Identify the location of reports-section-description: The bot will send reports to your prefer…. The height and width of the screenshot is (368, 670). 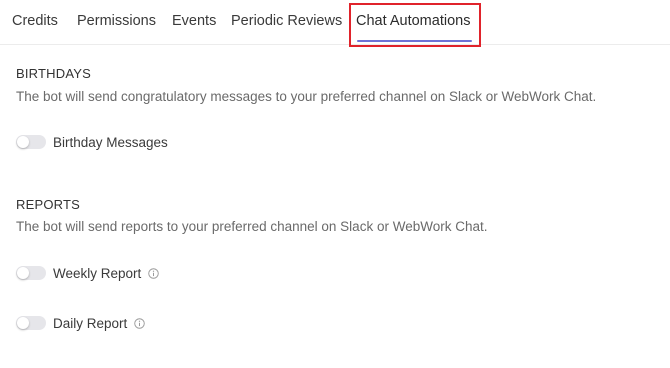
(252, 226).